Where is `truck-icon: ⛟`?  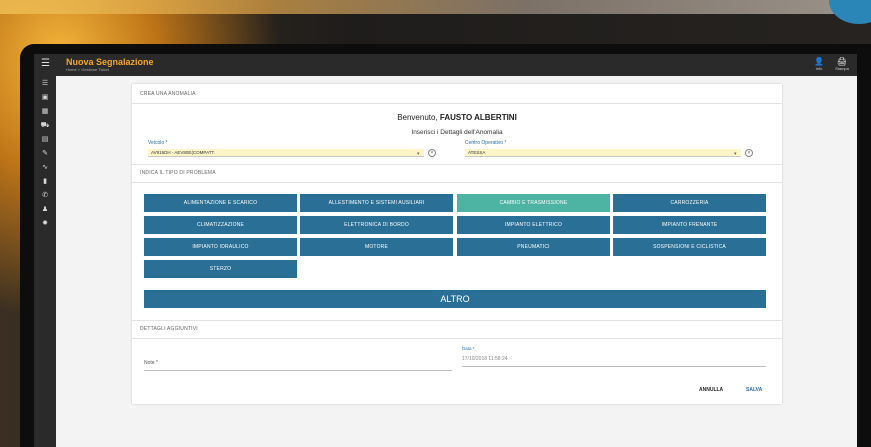
truck-icon: ⛟ is located at coordinates (45, 125).